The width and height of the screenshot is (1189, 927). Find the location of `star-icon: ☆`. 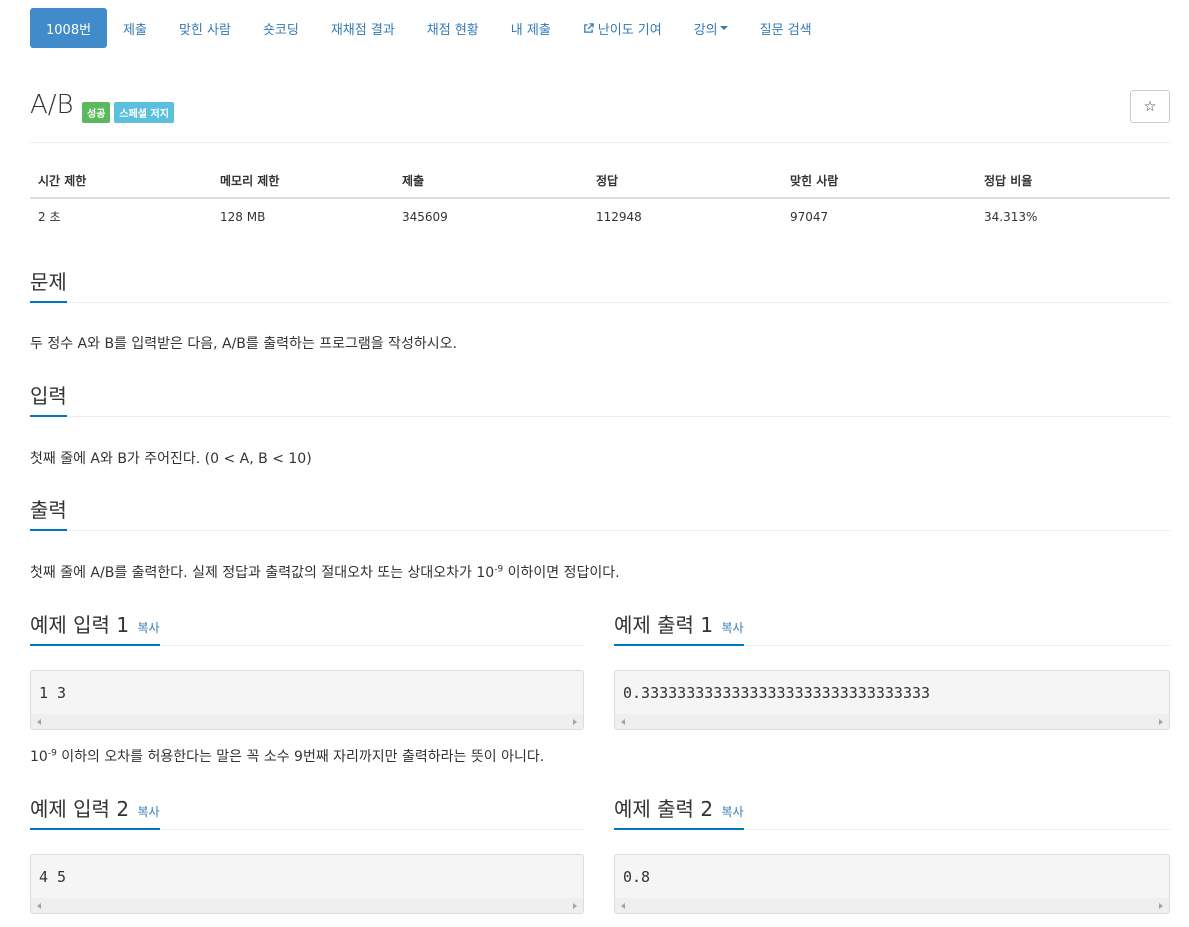

star-icon: ☆ is located at coordinates (1150, 106).